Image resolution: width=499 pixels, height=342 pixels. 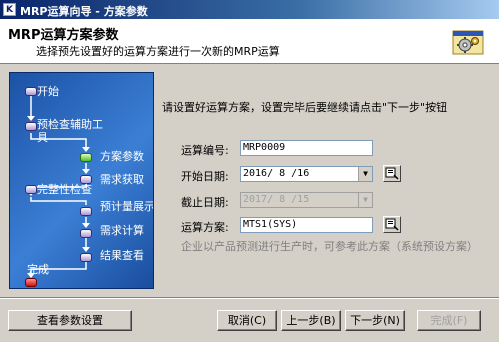 I want to click on start-date-value: 2016/ 8 /16, so click(x=276, y=173).